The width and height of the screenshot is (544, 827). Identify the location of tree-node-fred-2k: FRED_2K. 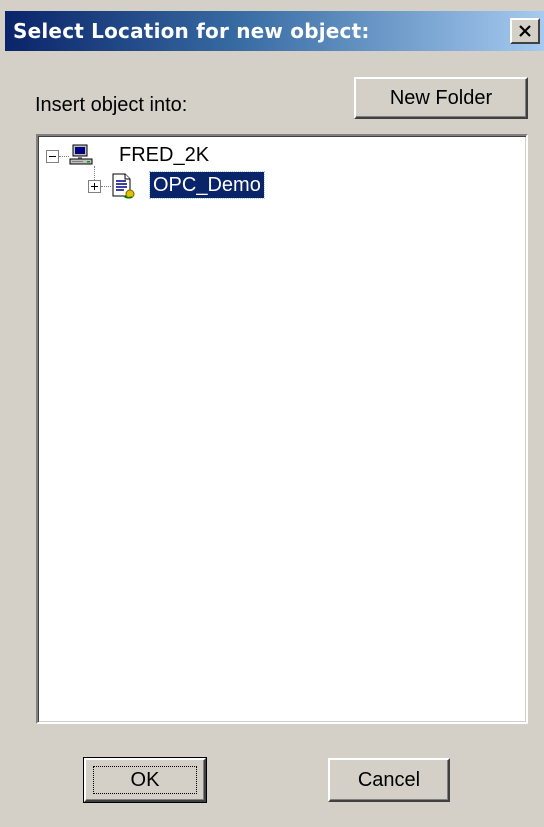
(164, 155).